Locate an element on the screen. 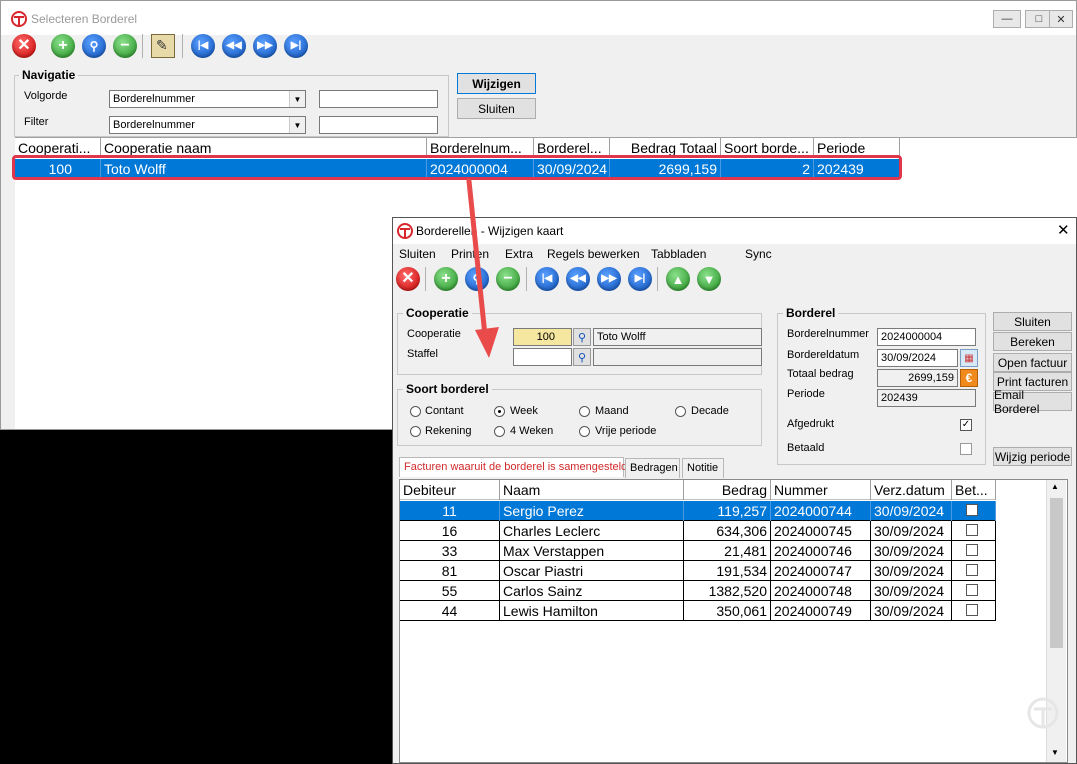 This screenshot has height=764, width=1077. volgorde-label: Volgorde is located at coordinates (46, 96).